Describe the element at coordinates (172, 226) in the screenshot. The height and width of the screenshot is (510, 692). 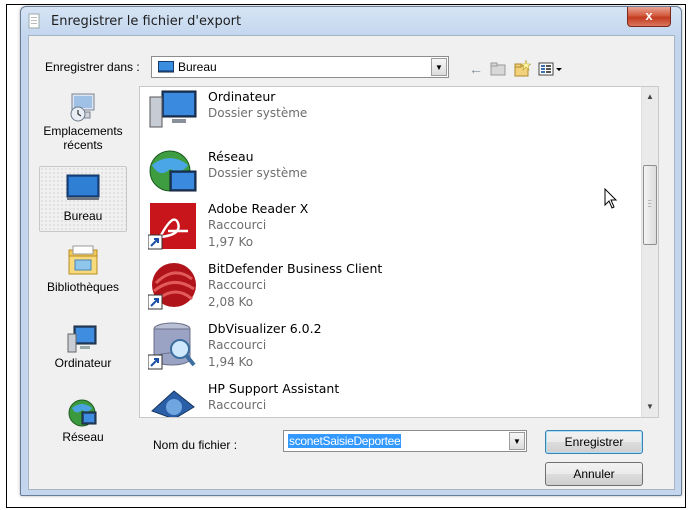
I see `adobe-reader-icon` at that location.